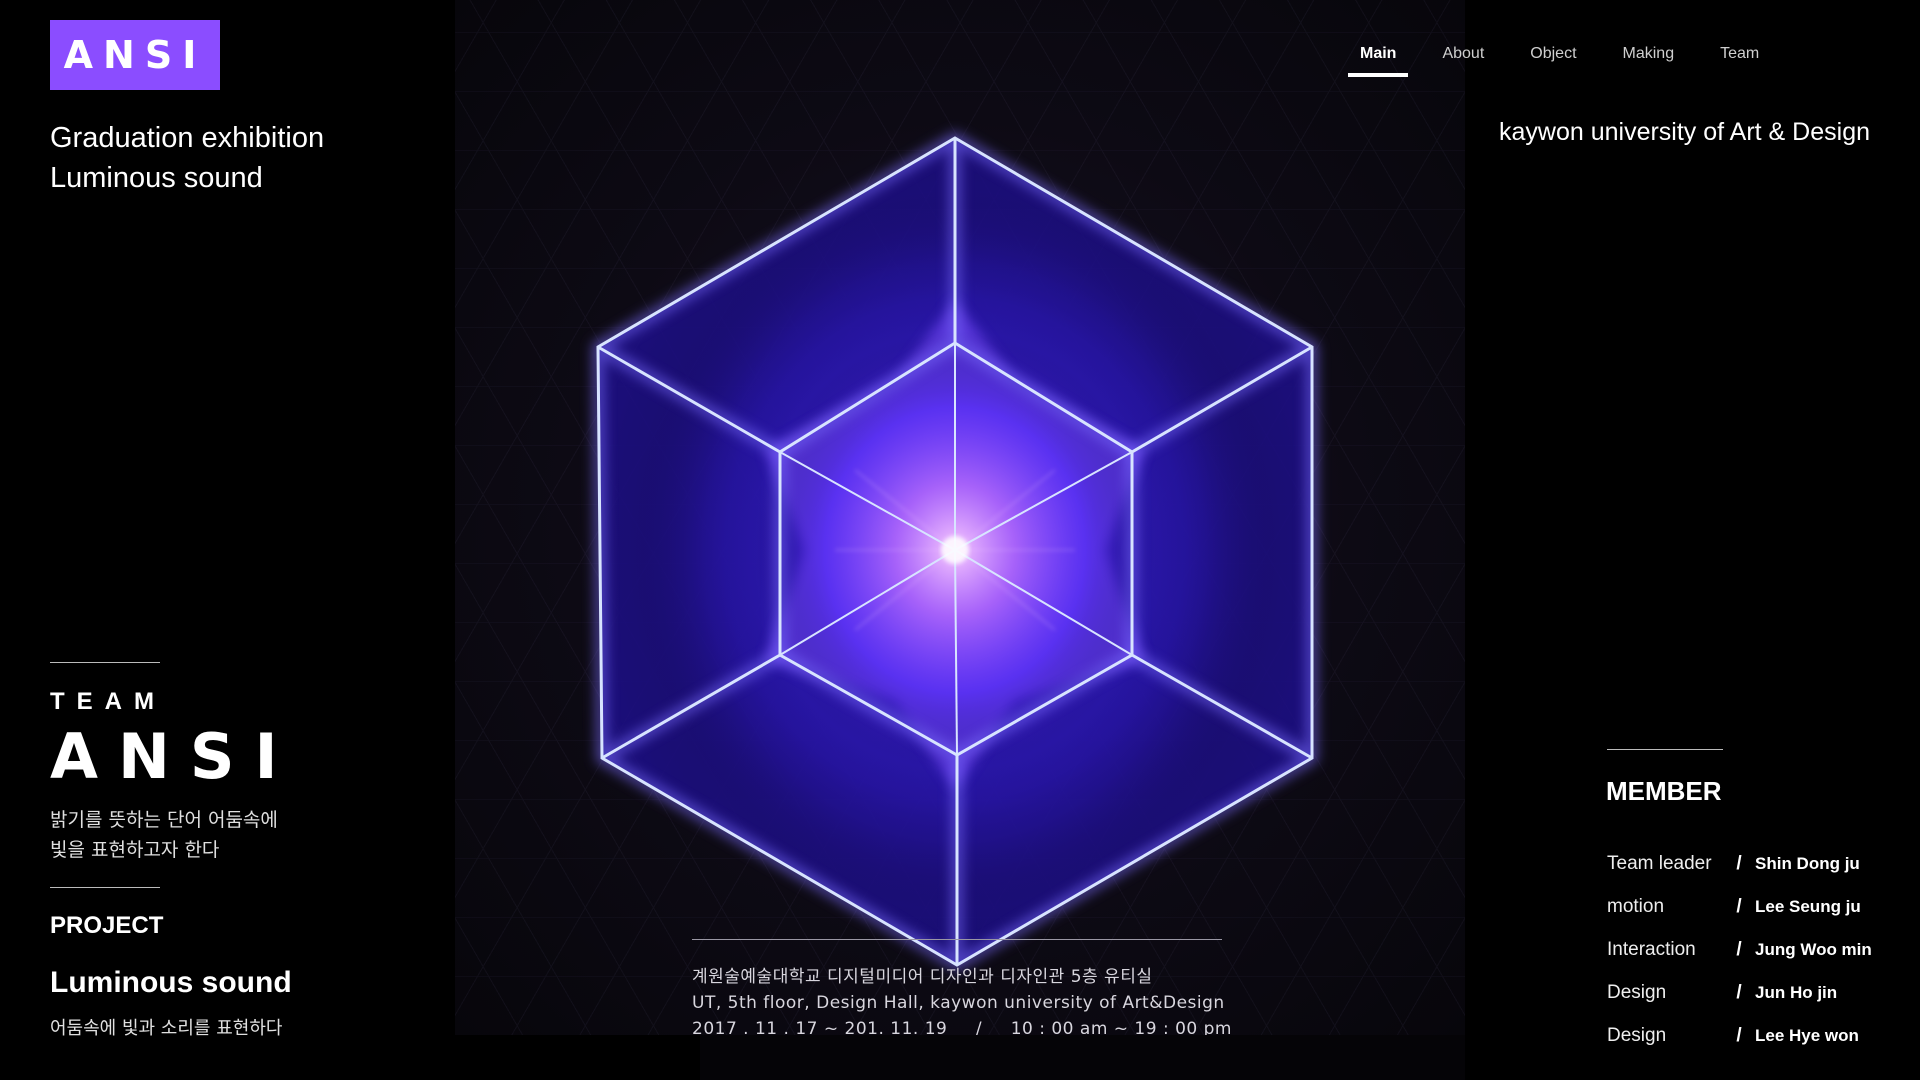 This screenshot has height=1080, width=1920. I want to click on ansi-logo-text: ANSI, so click(135, 55).